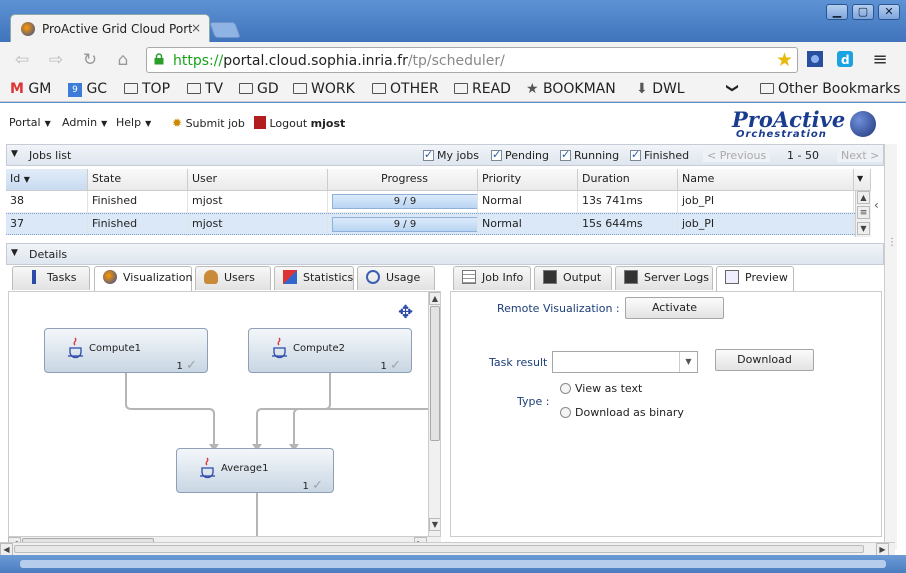 The image size is (906, 573). I want to click on browser-tab: ProActive Grid Cloud Port ×, so click(110, 28).